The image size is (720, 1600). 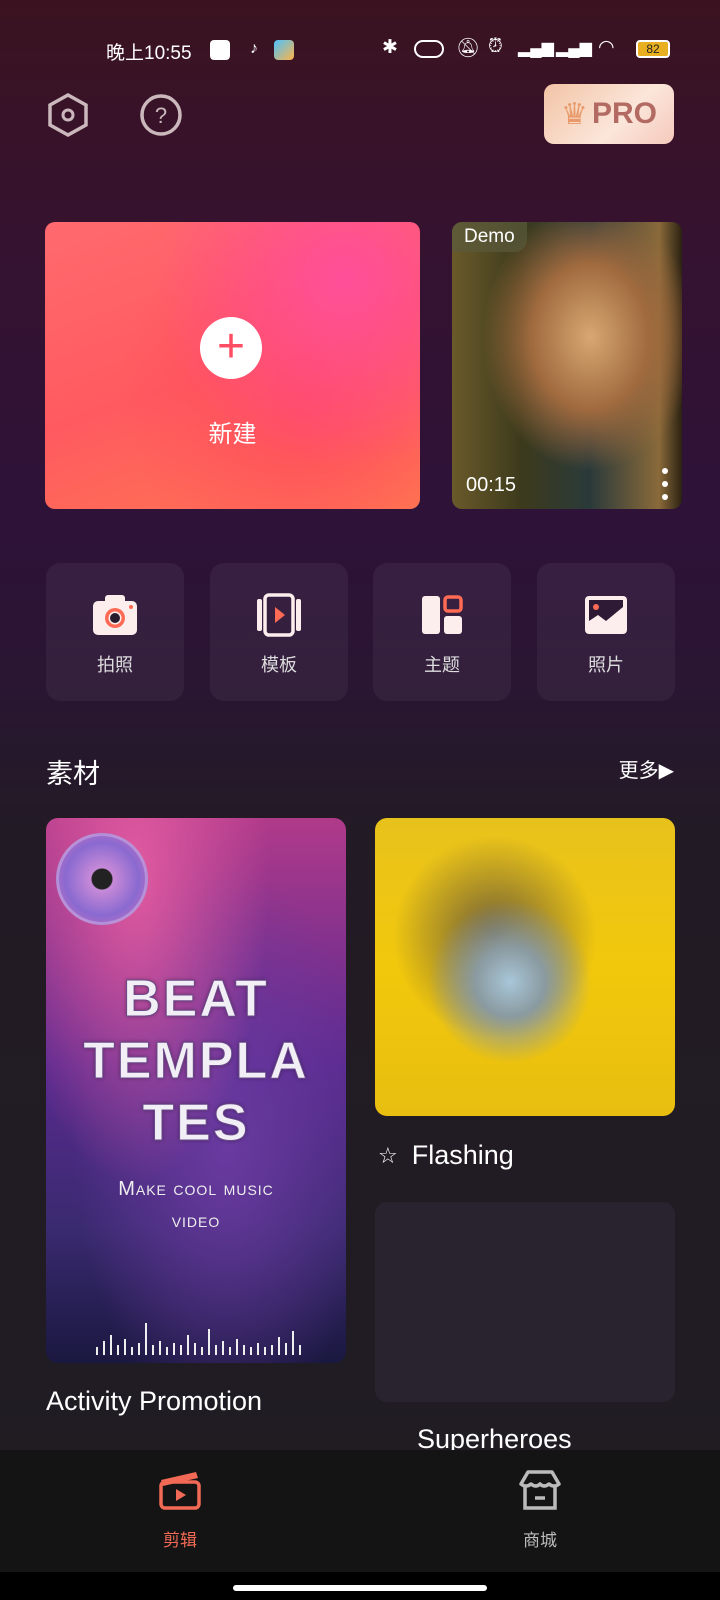 I want to click on template-card-activity-promotion: BEAT TEMPLA TES Make cool music video, so click(x=196, y=1090).